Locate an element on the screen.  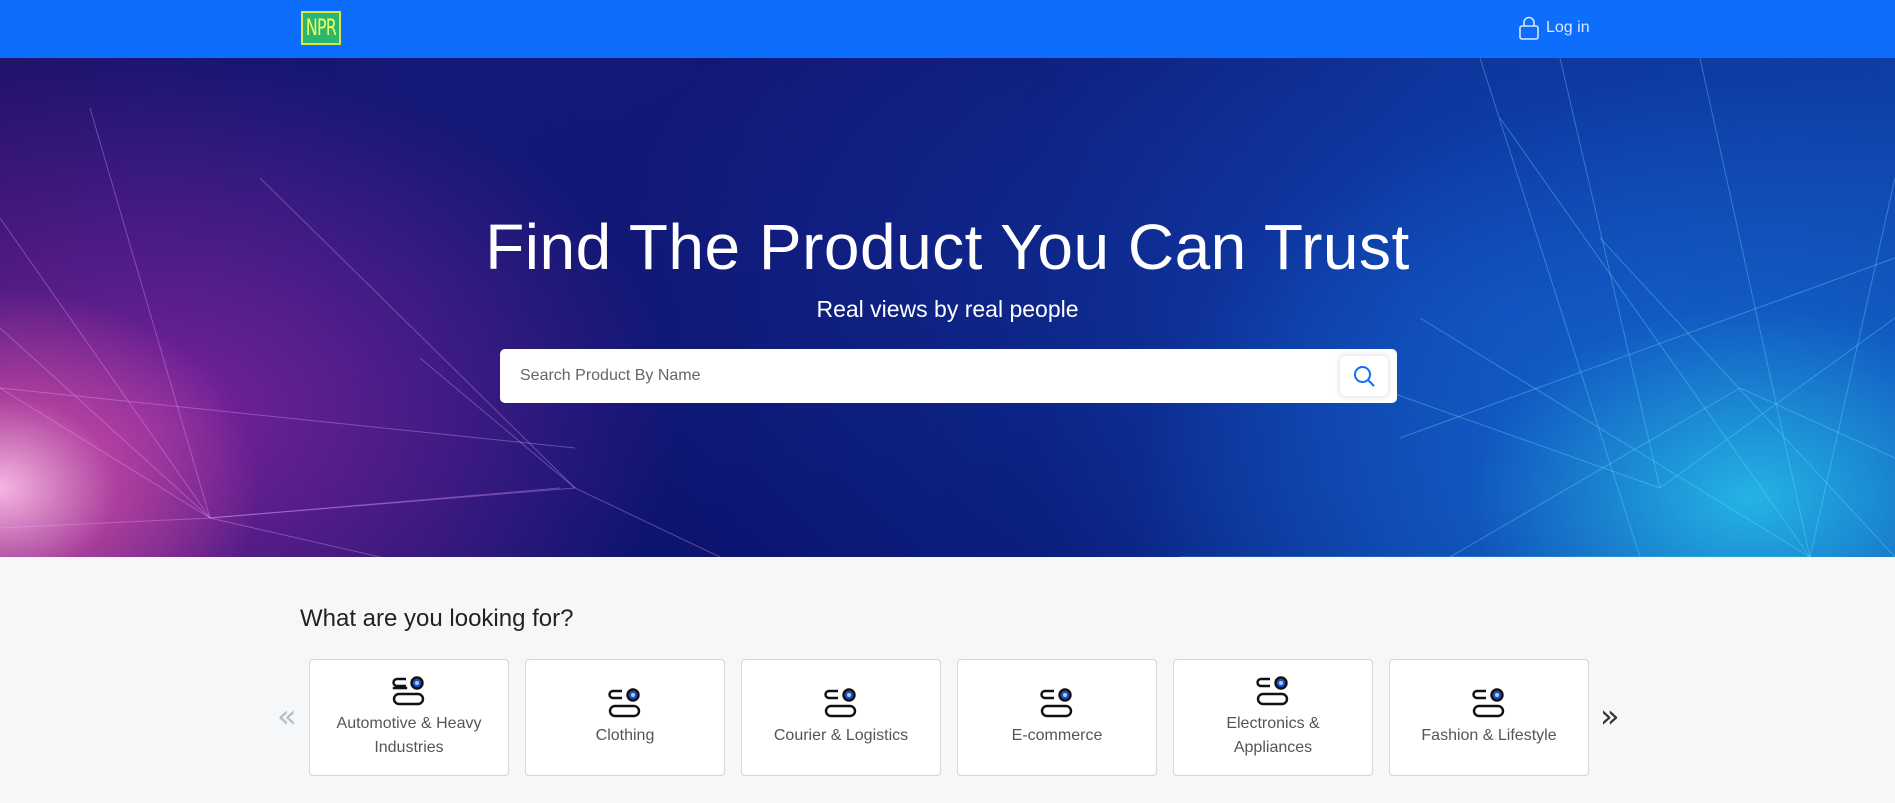
top-navbar: NPR Log in is located at coordinates (947, 29).